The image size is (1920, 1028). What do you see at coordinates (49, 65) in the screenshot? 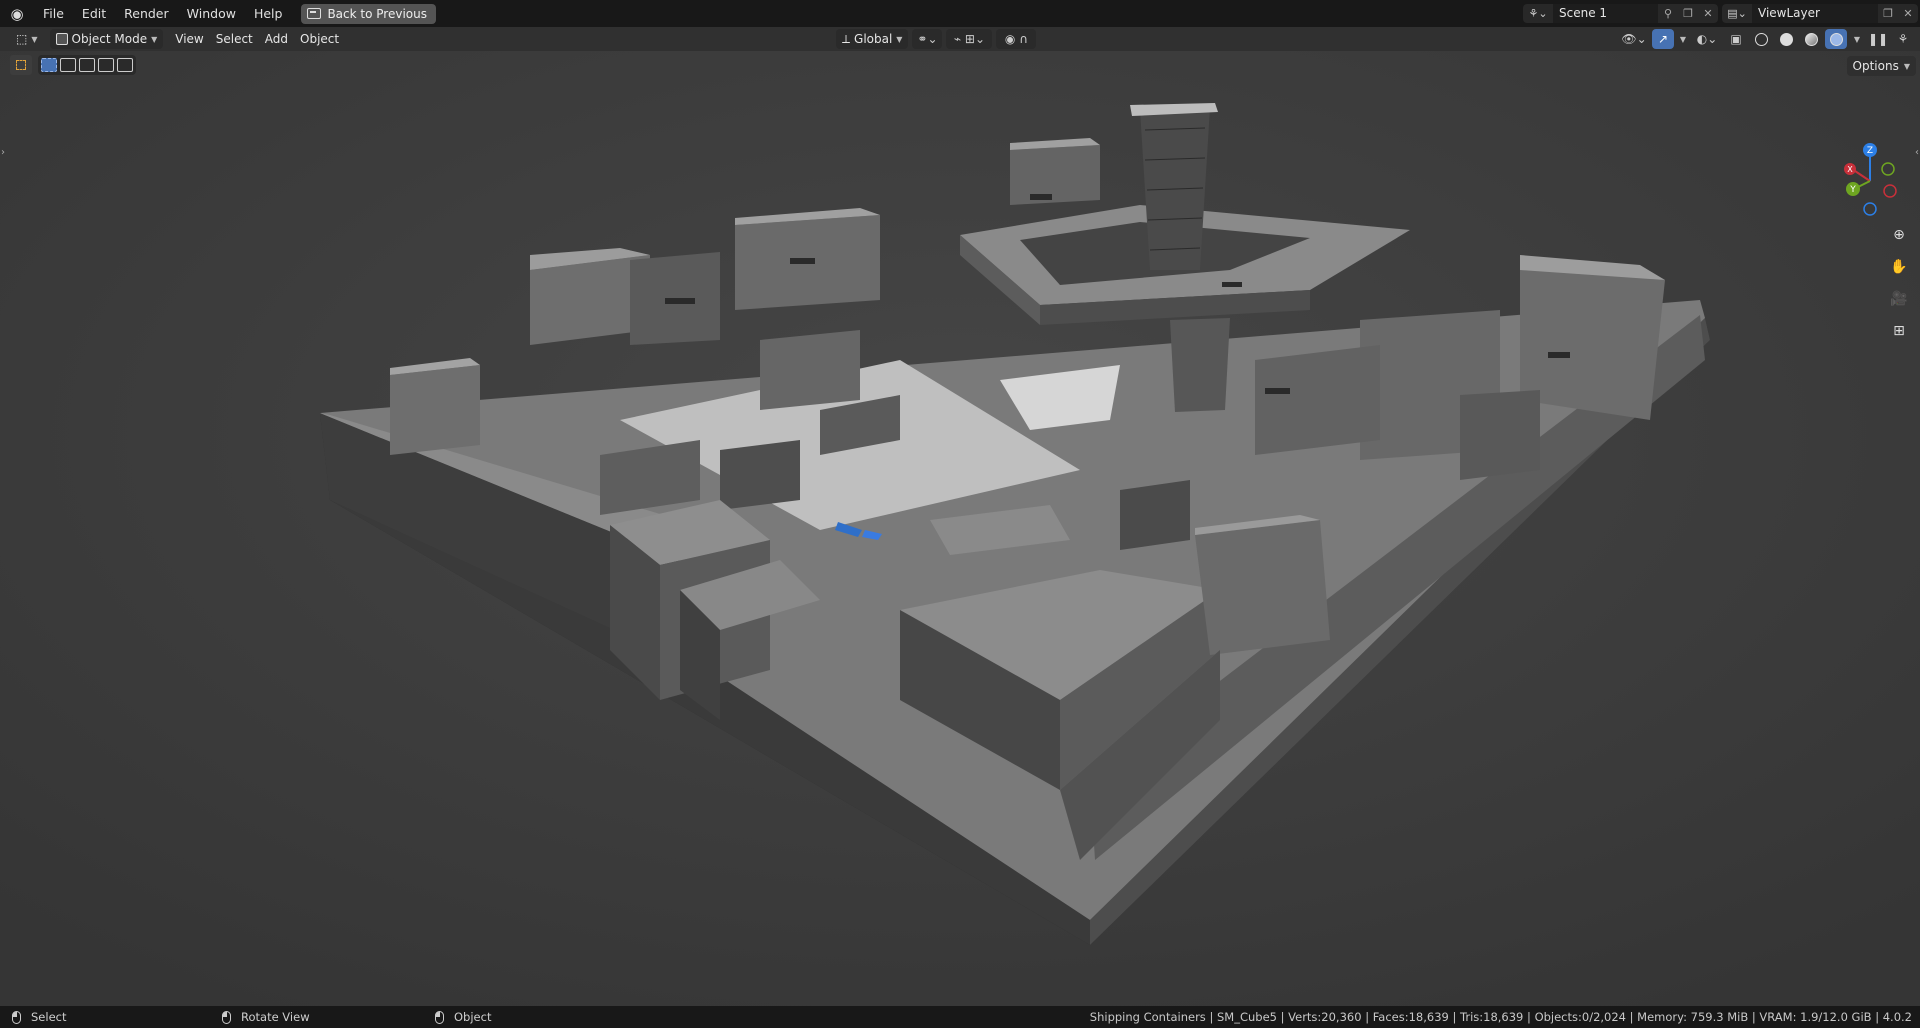
I see `select-new-icon` at bounding box center [49, 65].